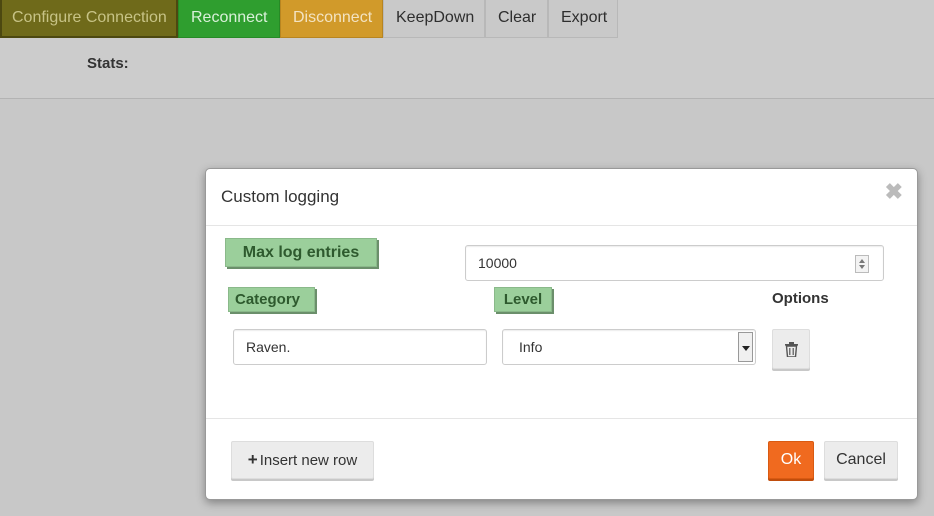 This screenshot has width=934, height=516. I want to click on level-column-header: Level, so click(523, 299).